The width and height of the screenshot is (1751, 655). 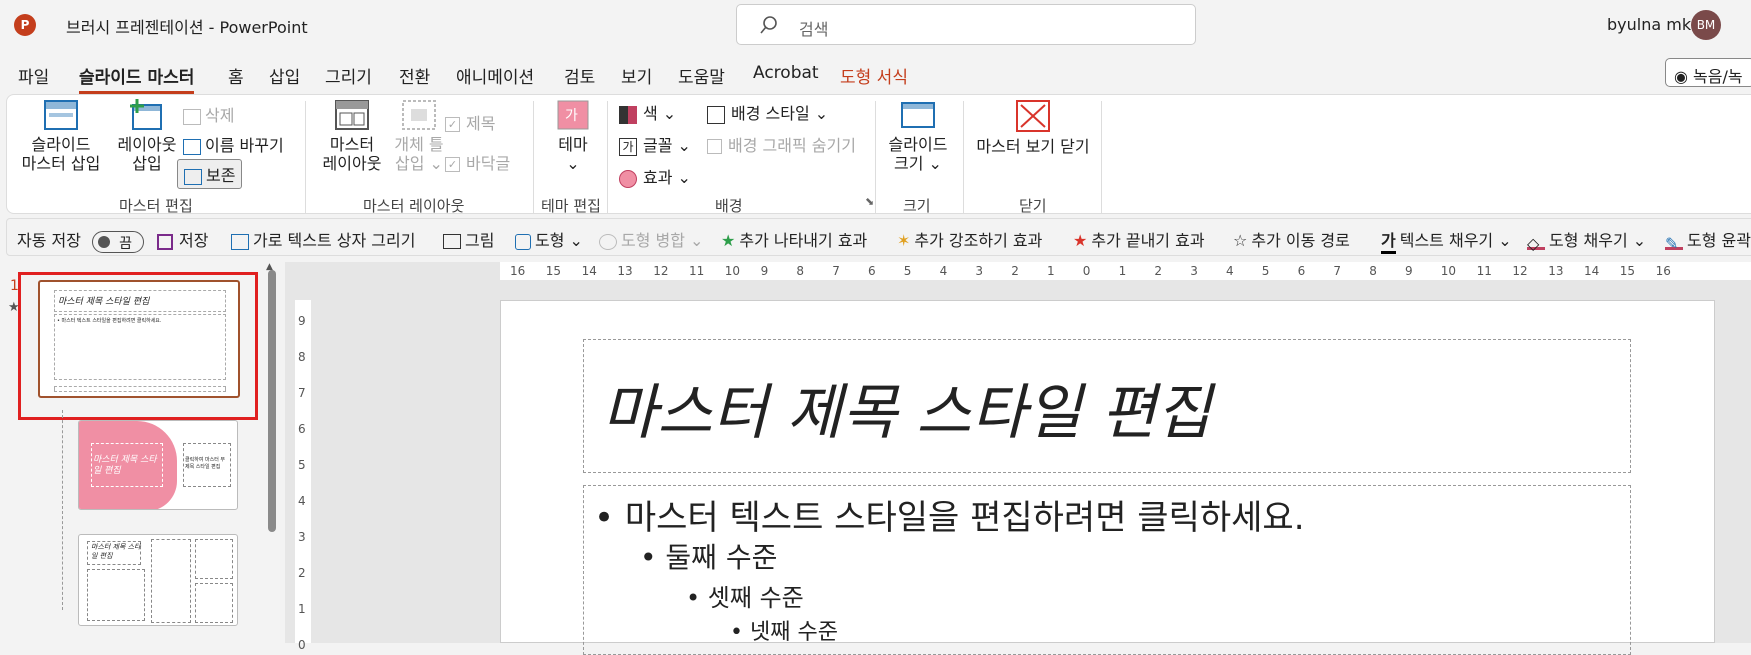 What do you see at coordinates (414, 75) in the screenshot?
I see `tab-transitions: 전환` at bounding box center [414, 75].